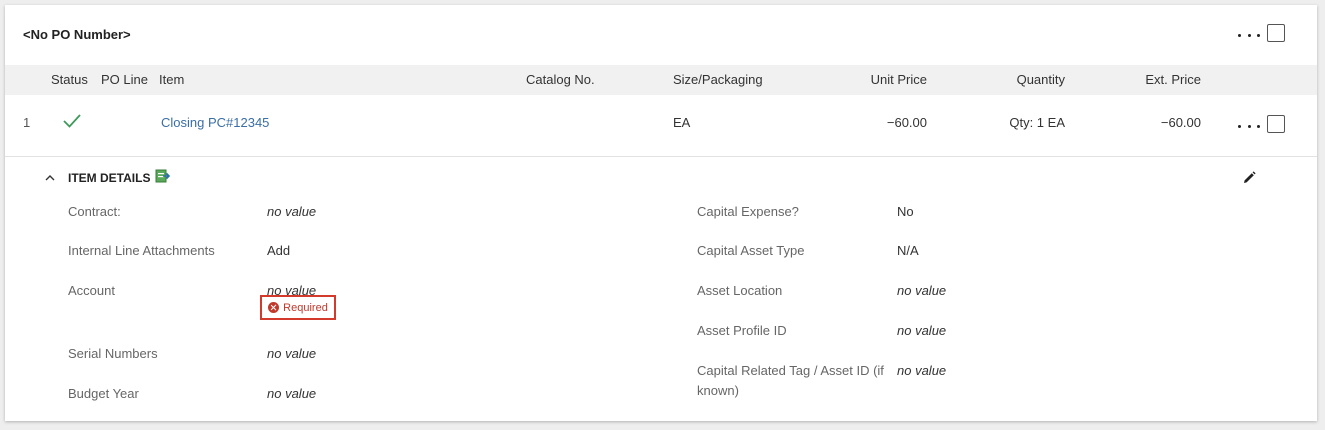 The height and width of the screenshot is (430, 1325). I want to click on serial-numbers-label: Serial Numbers, so click(113, 353).